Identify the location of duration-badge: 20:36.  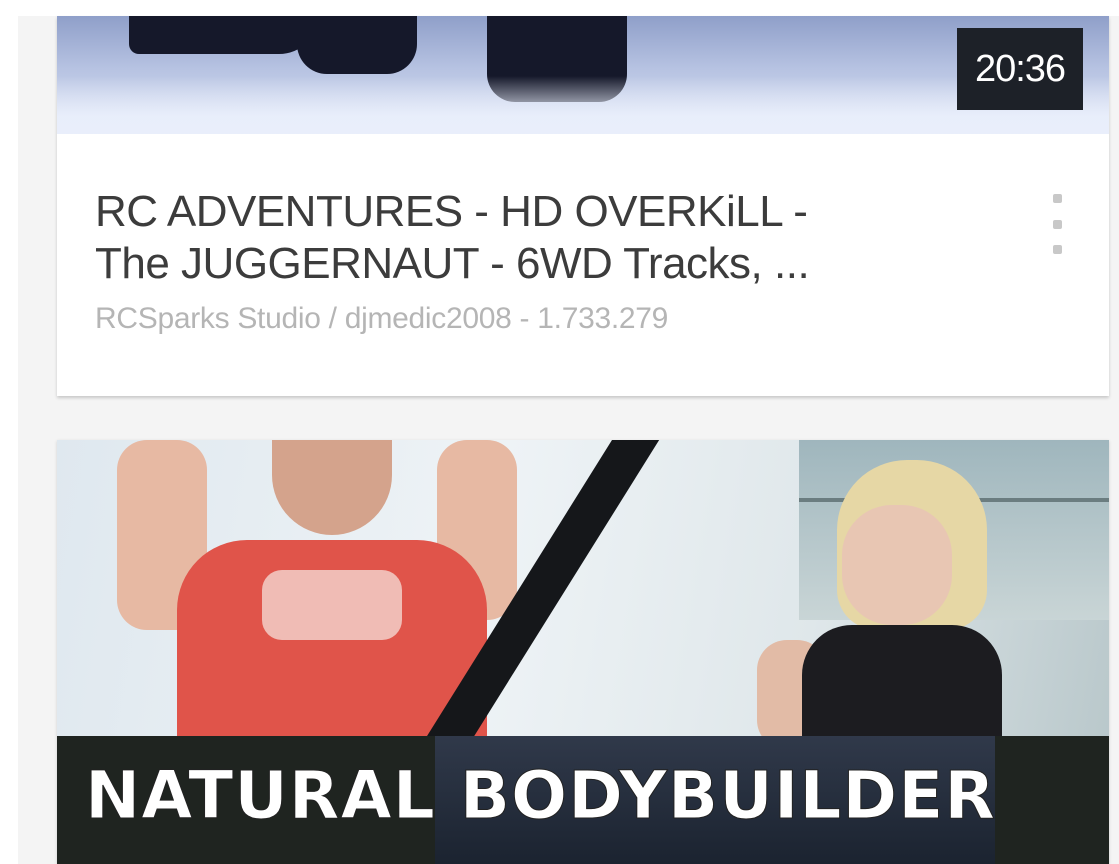
(1020, 69).